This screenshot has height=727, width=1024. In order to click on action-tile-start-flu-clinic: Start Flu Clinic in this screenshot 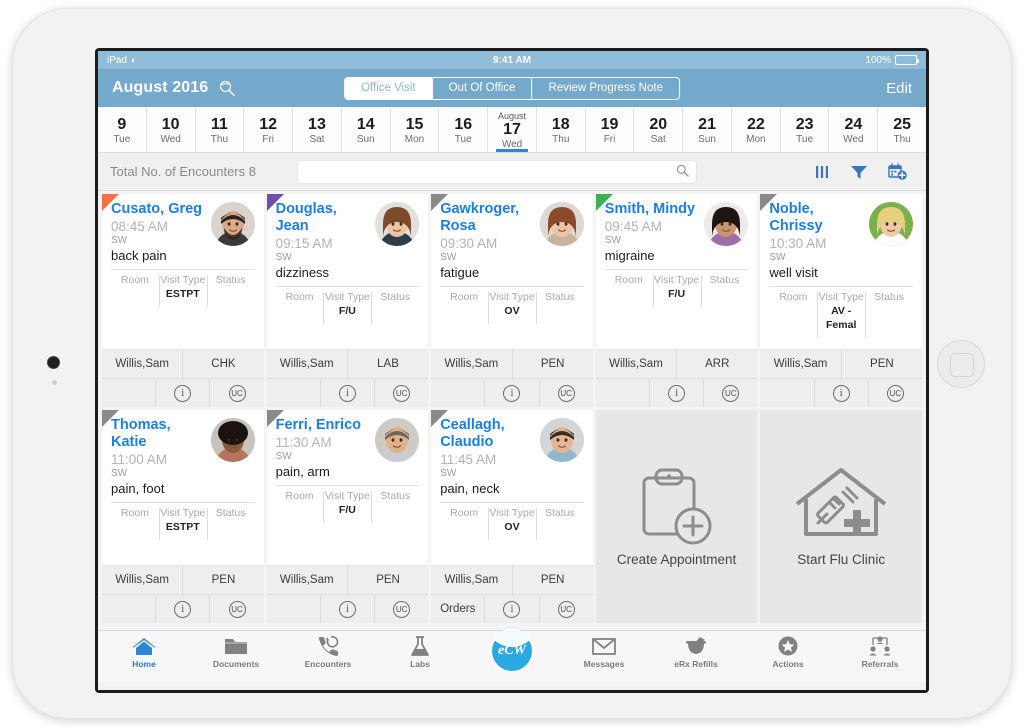, I will do `click(841, 516)`.